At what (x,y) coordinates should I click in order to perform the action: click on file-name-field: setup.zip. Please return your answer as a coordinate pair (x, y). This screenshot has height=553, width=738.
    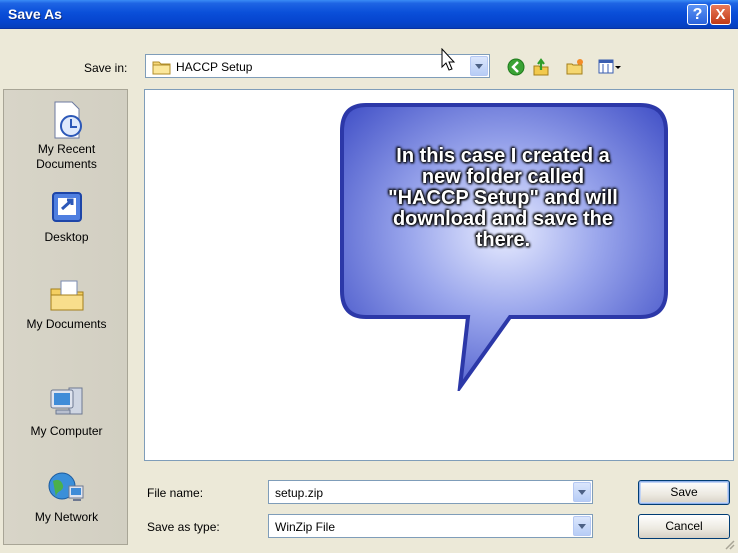
    Looking at the image, I should click on (430, 492).